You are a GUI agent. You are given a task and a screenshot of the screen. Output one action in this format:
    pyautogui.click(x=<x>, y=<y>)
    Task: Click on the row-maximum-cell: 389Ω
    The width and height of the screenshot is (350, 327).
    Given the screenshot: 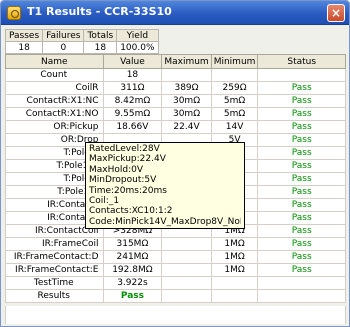 What is the action you would take?
    pyautogui.click(x=186, y=88)
    